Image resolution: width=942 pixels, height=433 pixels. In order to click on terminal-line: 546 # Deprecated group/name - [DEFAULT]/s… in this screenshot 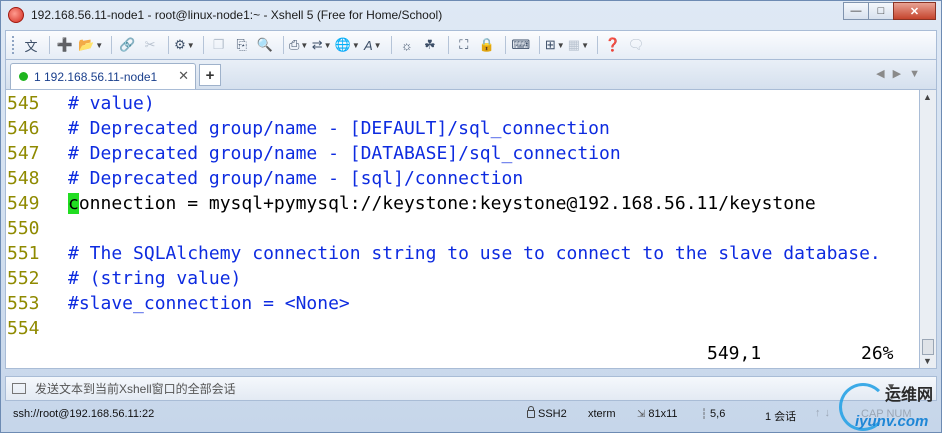, I will do `click(308, 128)`.